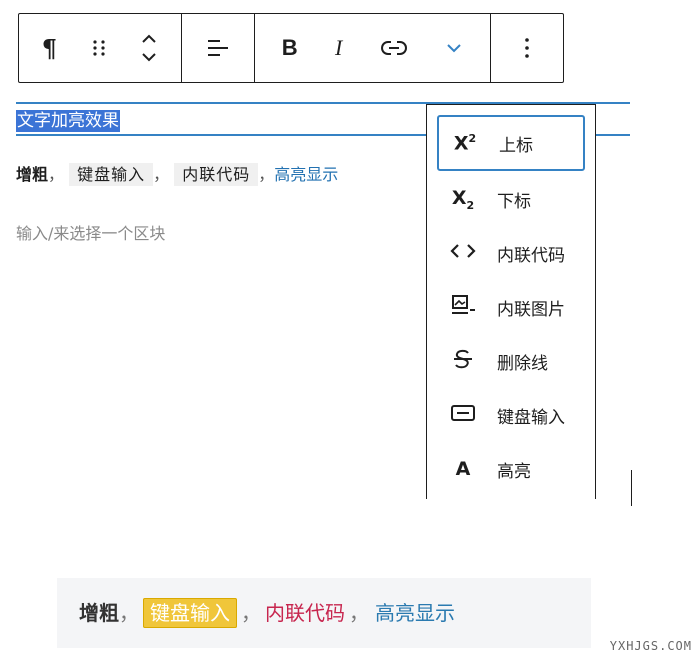 The width and height of the screenshot is (698, 663). I want to click on rendered-preview: 增粗， 键盘输入，内联代码，高亮显示, so click(324, 613).